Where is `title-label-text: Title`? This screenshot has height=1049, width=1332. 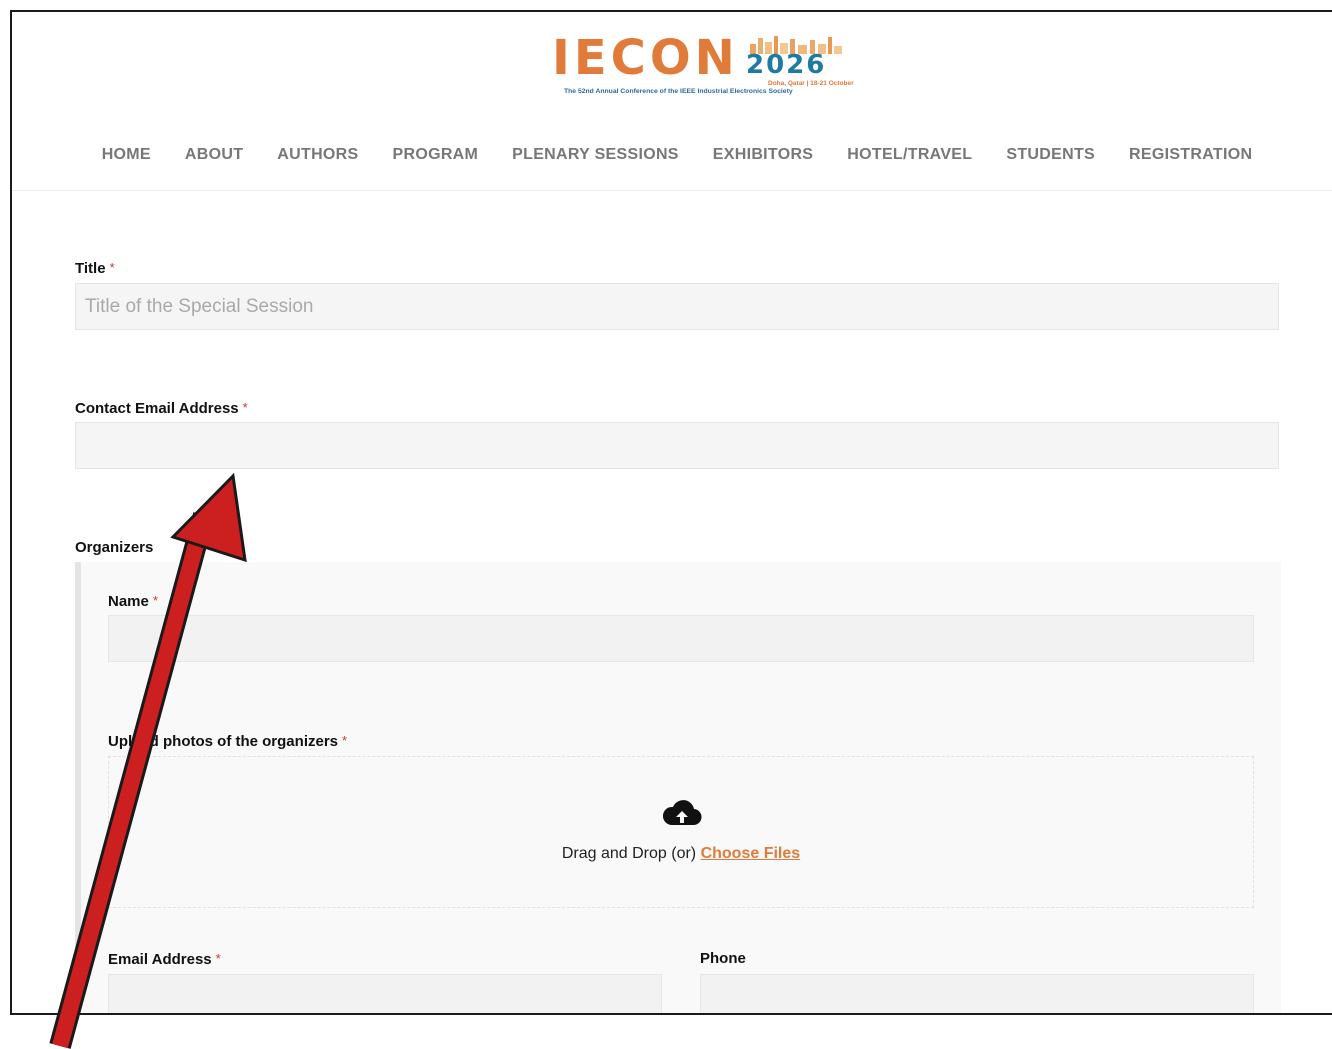 title-label-text: Title is located at coordinates (90, 268).